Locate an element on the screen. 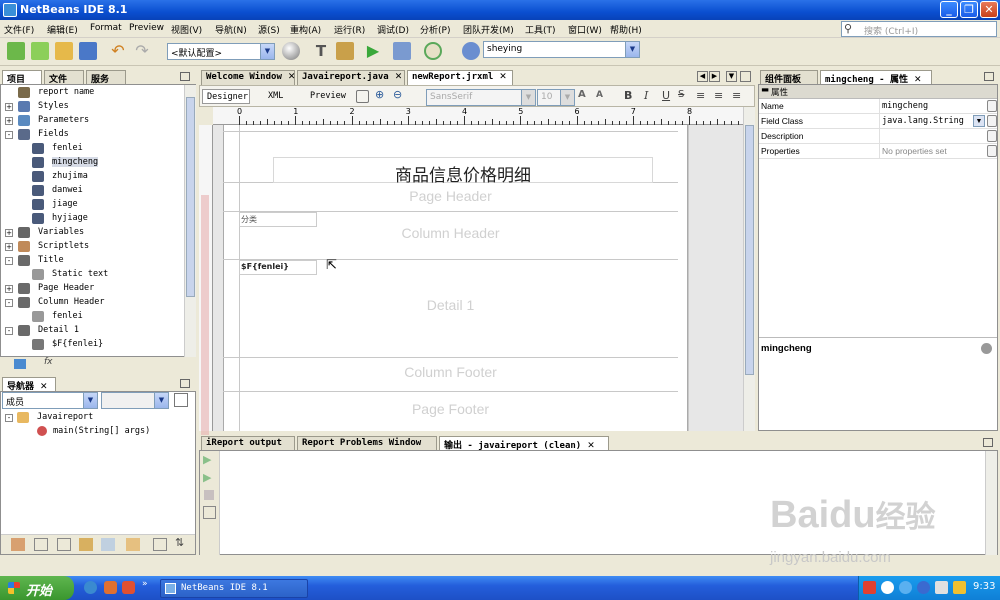 This screenshot has width=1000, height=600. network-icon is located at coordinates (941, 587).